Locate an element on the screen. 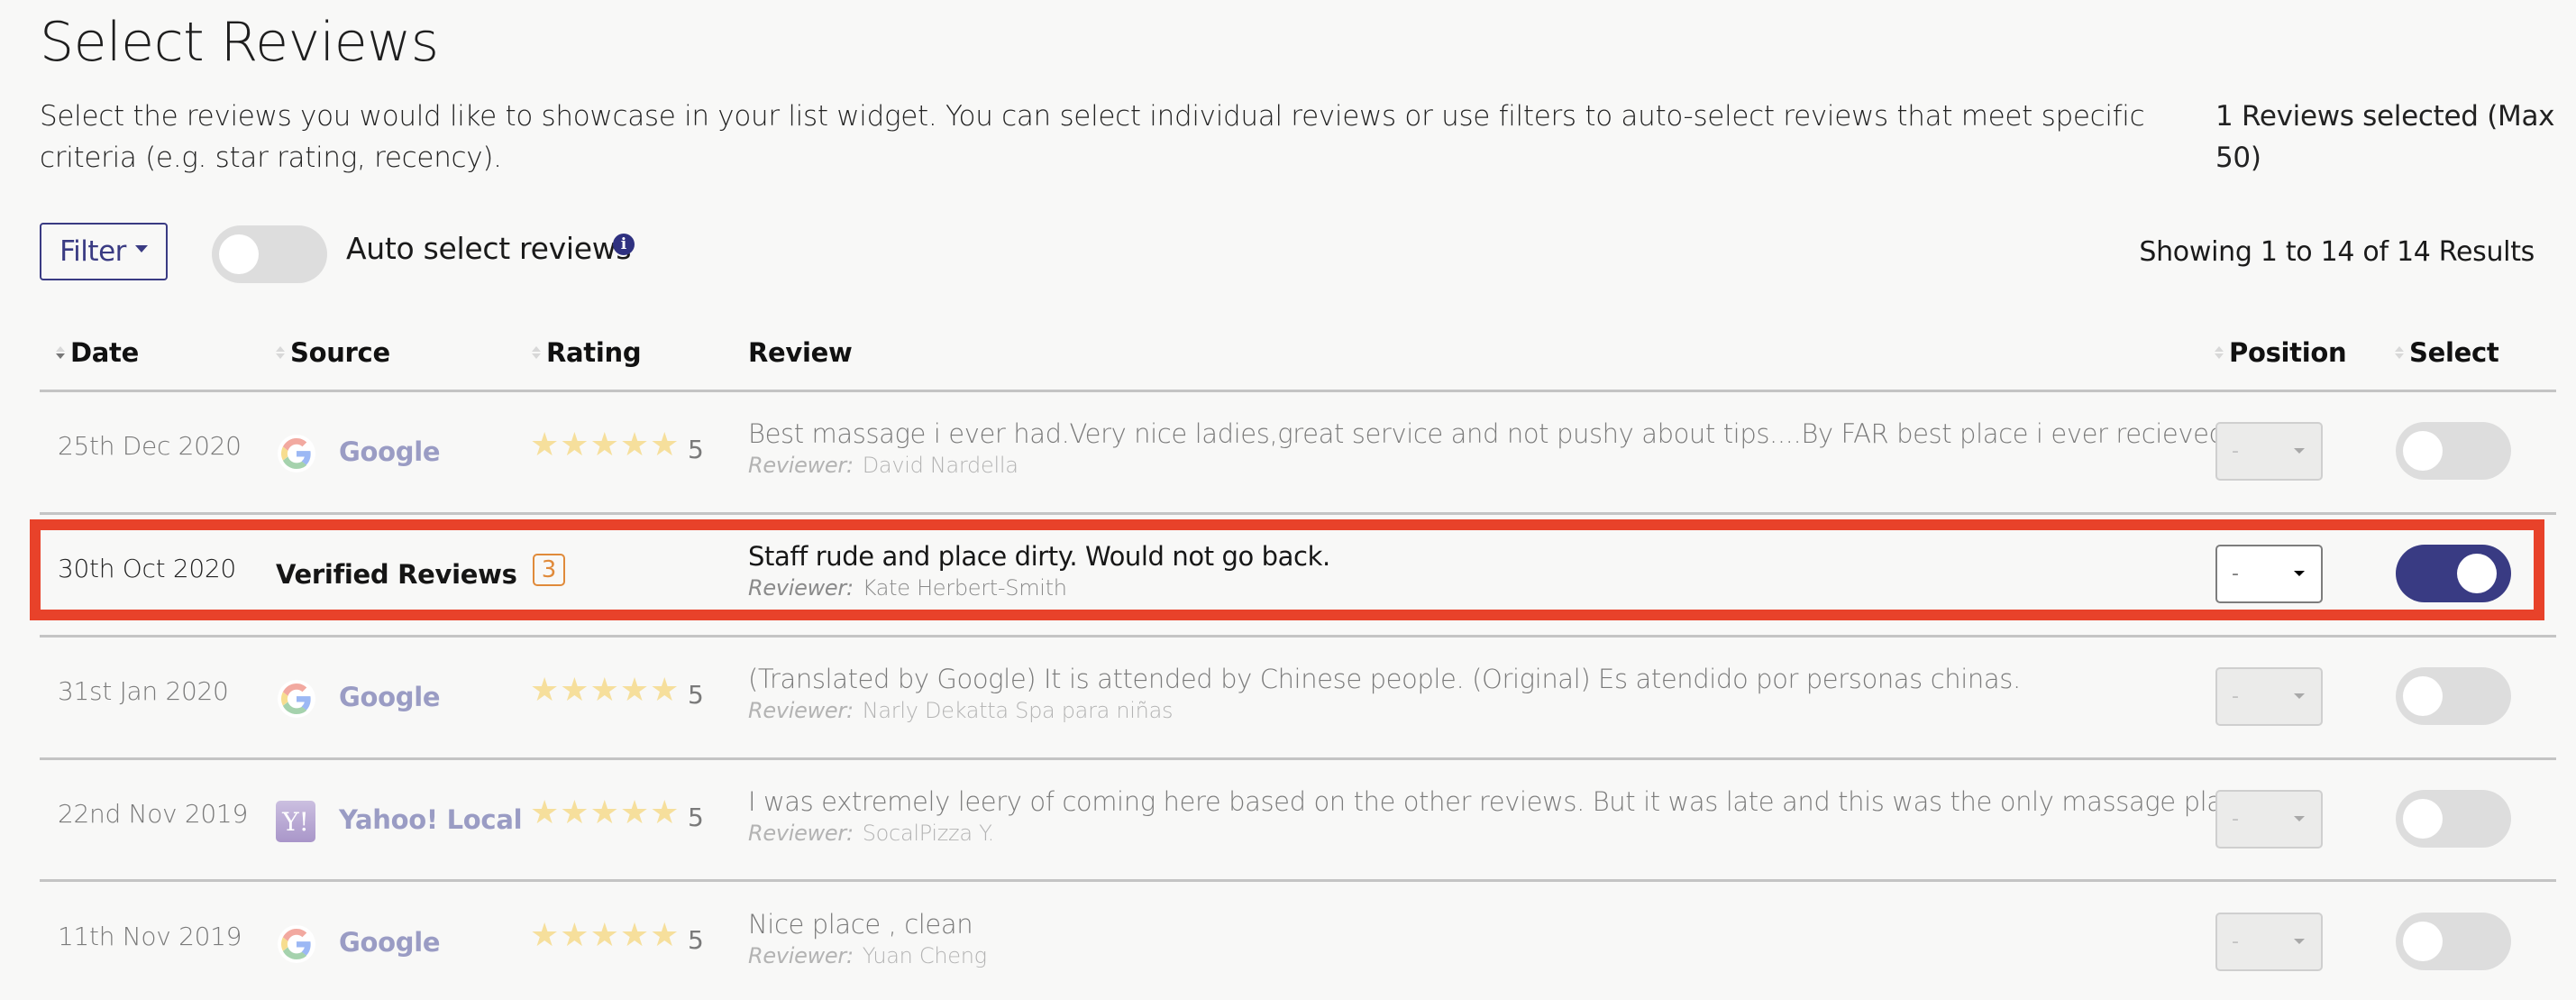 This screenshot has height=1000, width=2576. reviewer-name: Yuan Cheng is located at coordinates (924, 955).